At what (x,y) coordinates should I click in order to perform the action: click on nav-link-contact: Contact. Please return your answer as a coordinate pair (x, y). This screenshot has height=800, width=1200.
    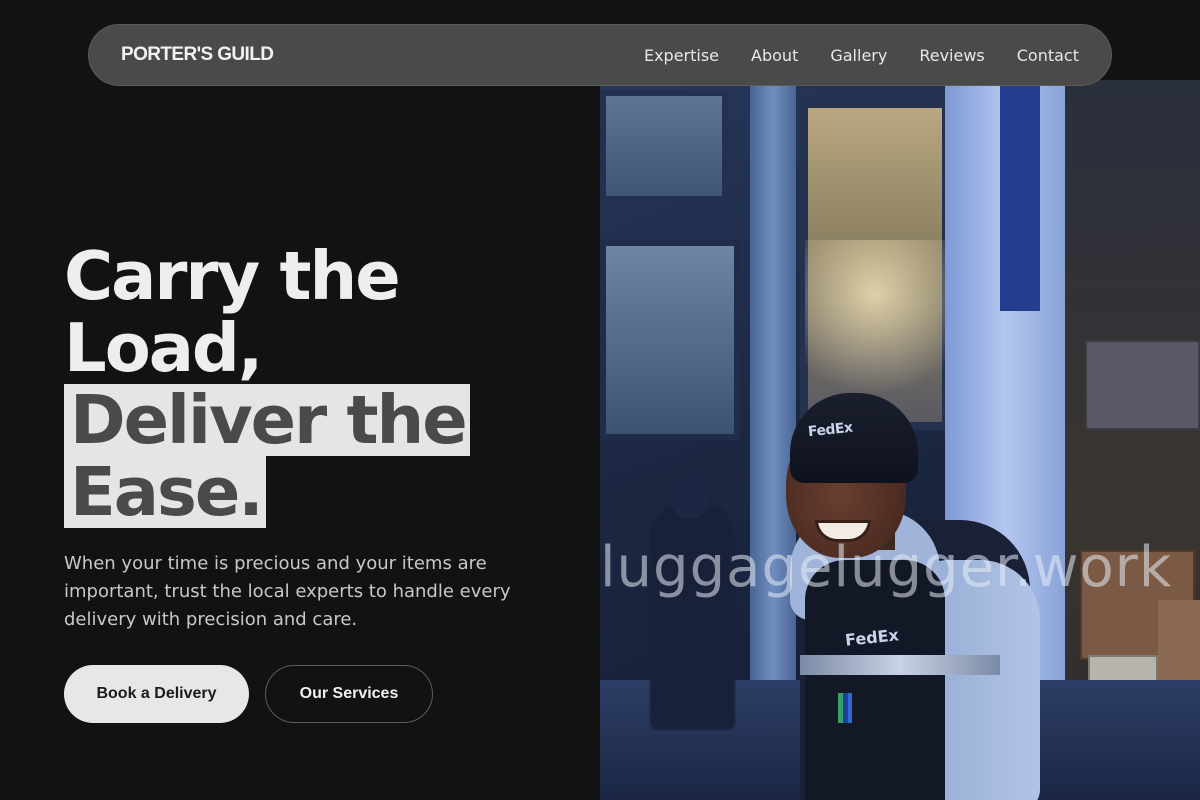
    Looking at the image, I should click on (1048, 55).